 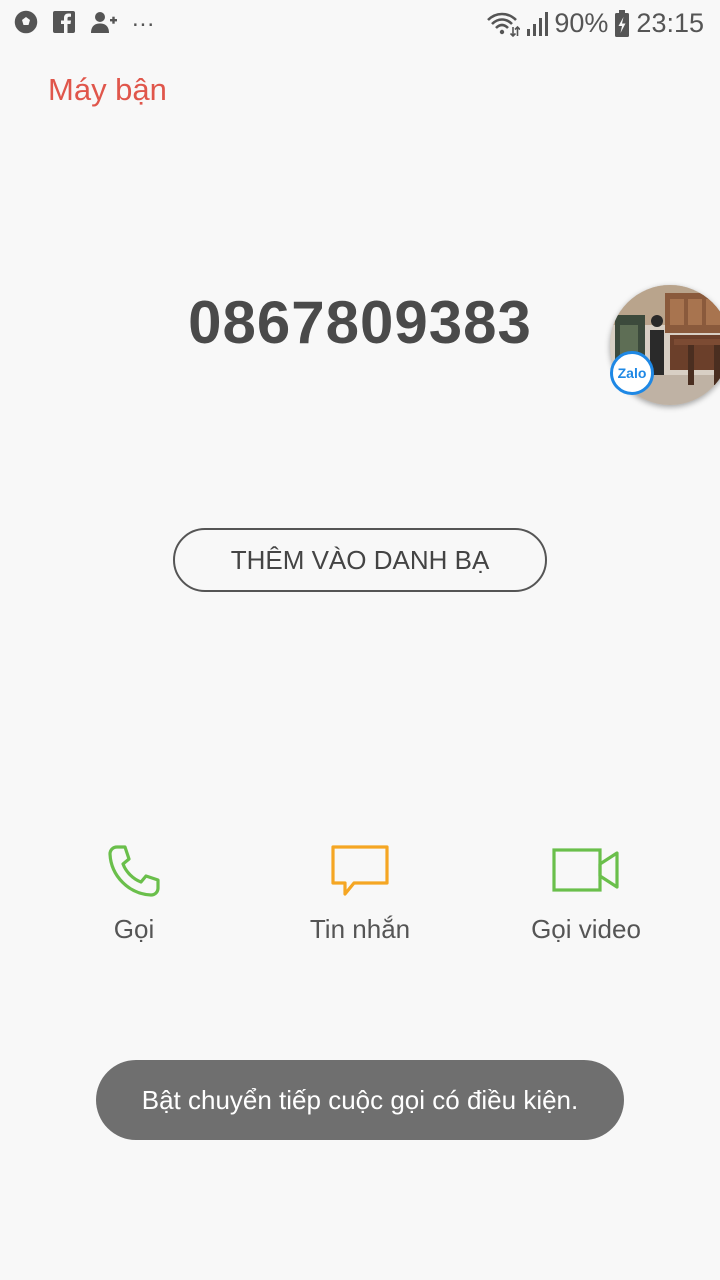 What do you see at coordinates (104, 22) in the screenshot?
I see `add-user-icon` at bounding box center [104, 22].